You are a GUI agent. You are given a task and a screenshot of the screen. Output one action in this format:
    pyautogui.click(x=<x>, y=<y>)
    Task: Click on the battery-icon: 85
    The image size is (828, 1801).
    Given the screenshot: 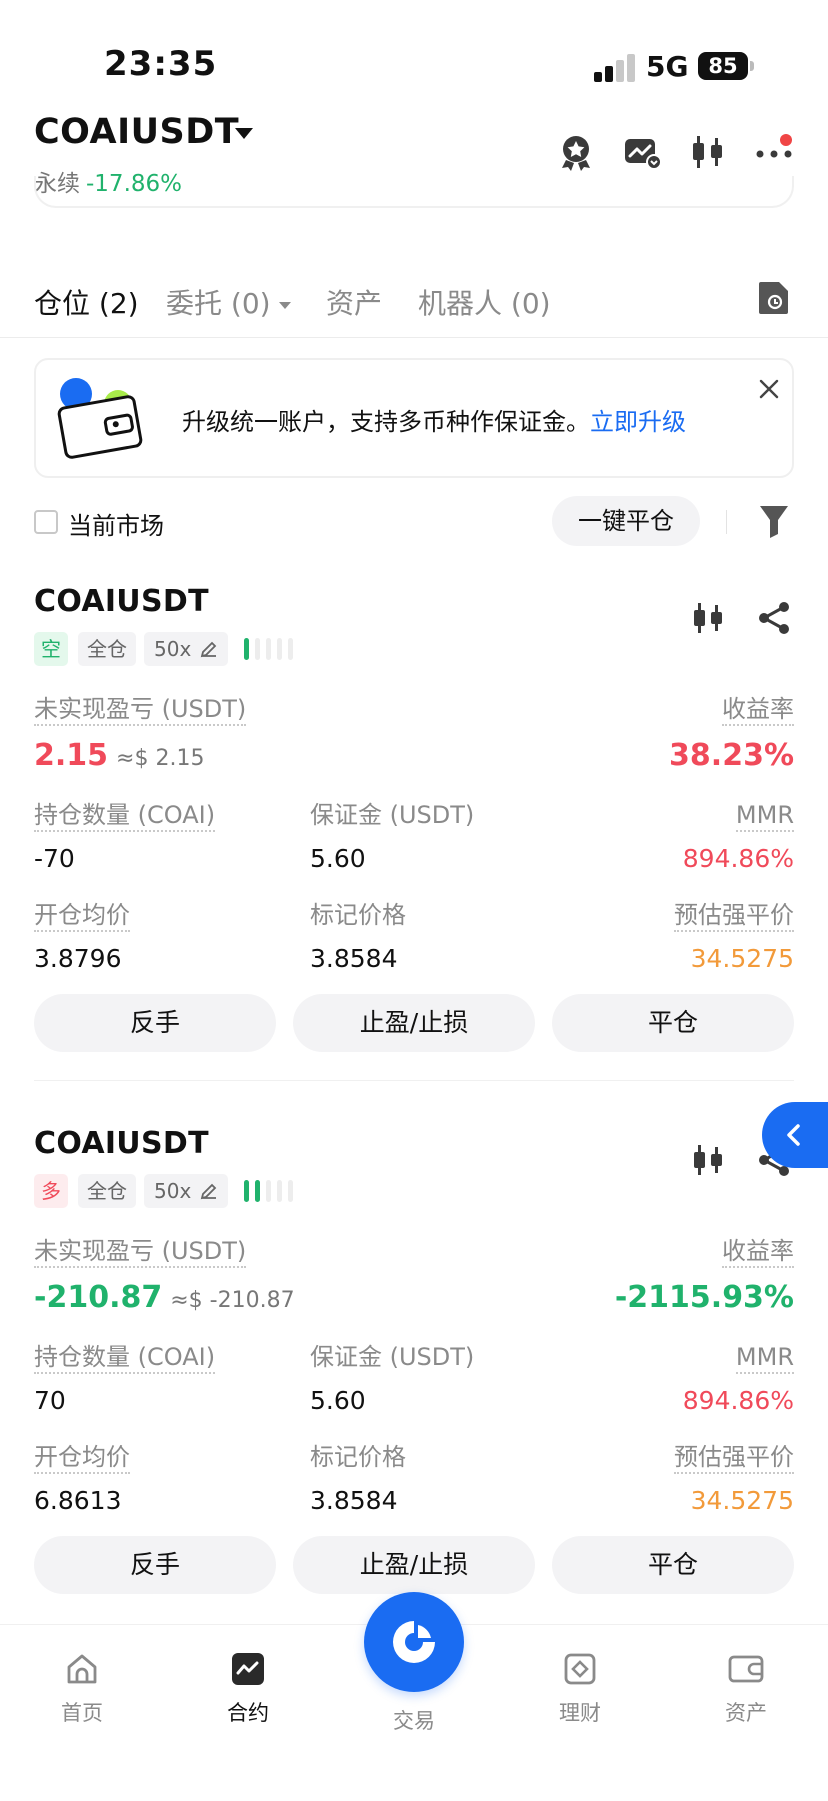 What is the action you would take?
    pyautogui.click(x=726, y=66)
    